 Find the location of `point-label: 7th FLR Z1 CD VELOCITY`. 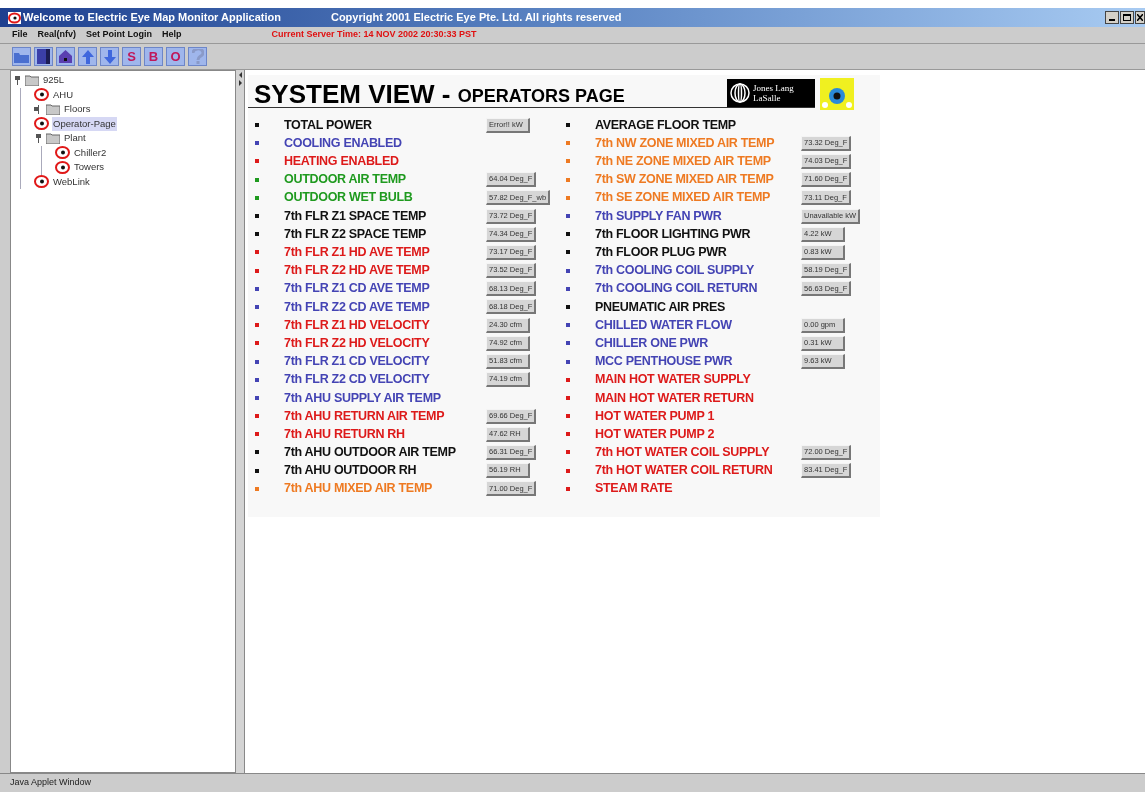

point-label: 7th FLR Z1 CD VELOCITY is located at coordinates (357, 362).